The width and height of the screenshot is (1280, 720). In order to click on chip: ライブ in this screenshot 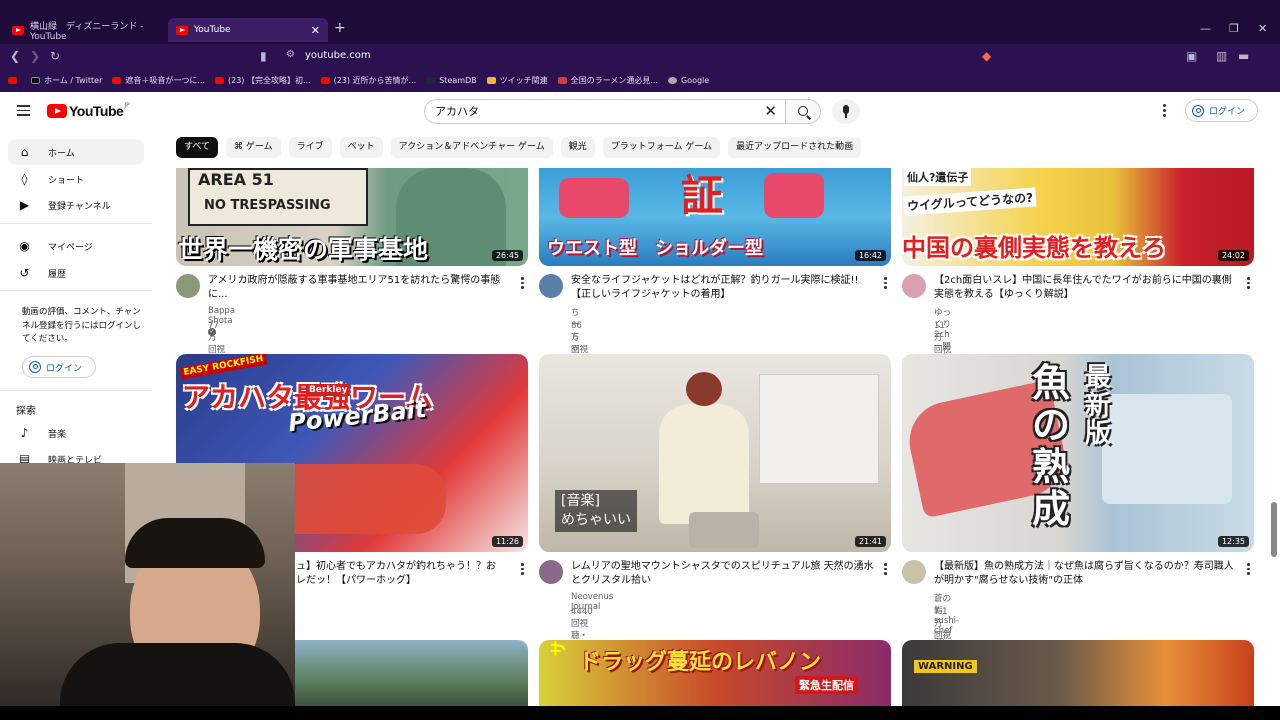, I will do `click(310, 147)`.